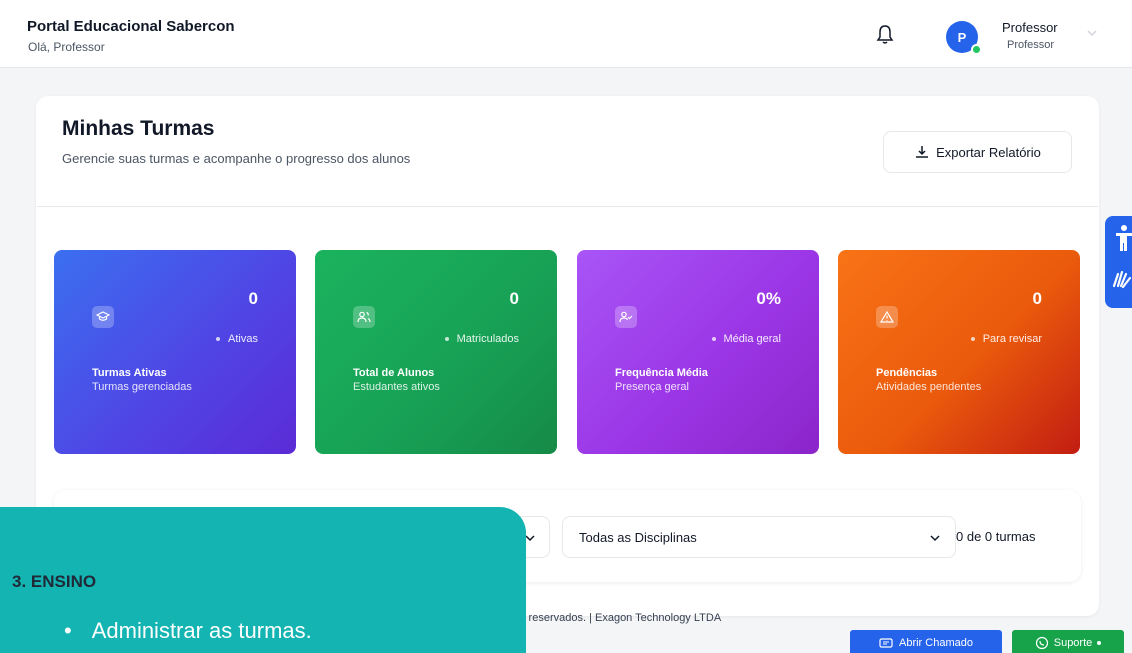 The height and width of the screenshot is (653, 1132). I want to click on portal-title: Portal Educacional Sabercon, so click(131, 26).